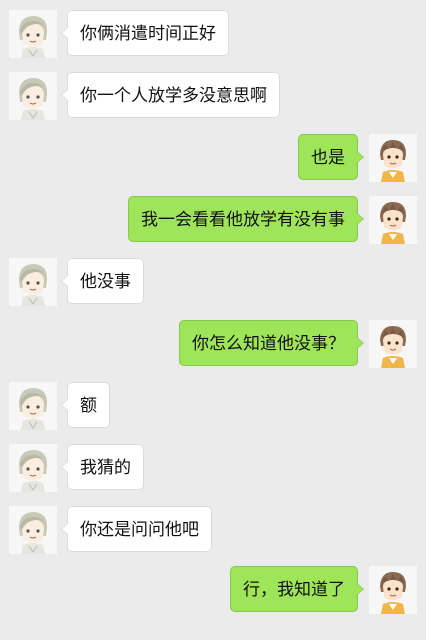 This screenshot has width=426, height=640. Describe the element at coordinates (297, 589) in the screenshot. I see `message-bubble: 行，我知道了` at that location.